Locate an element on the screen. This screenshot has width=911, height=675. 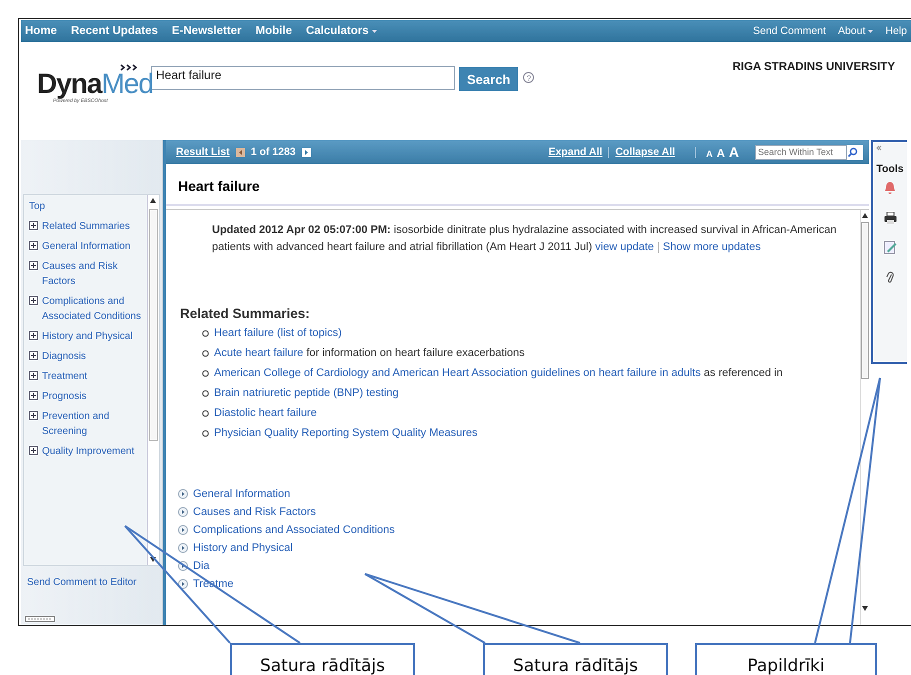
nav-link: Help is located at coordinates (896, 31).